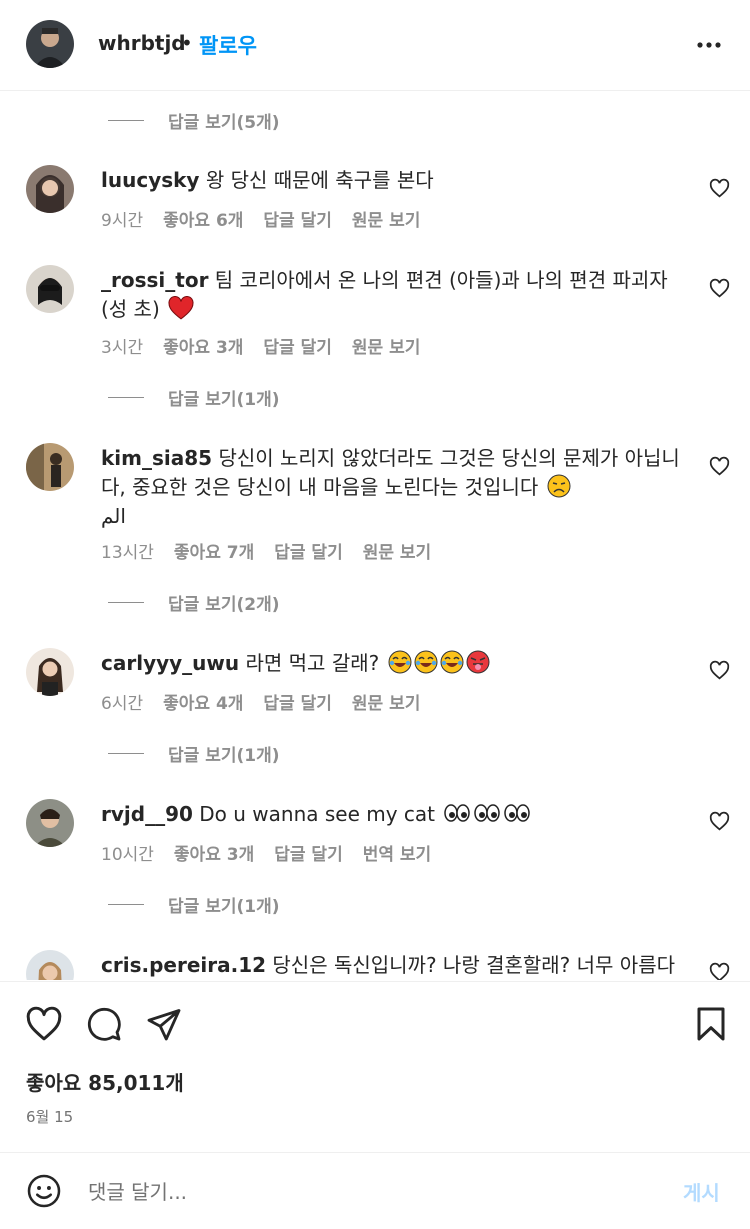  Describe the element at coordinates (50, 44) in the screenshot. I see `author-avatar` at that location.